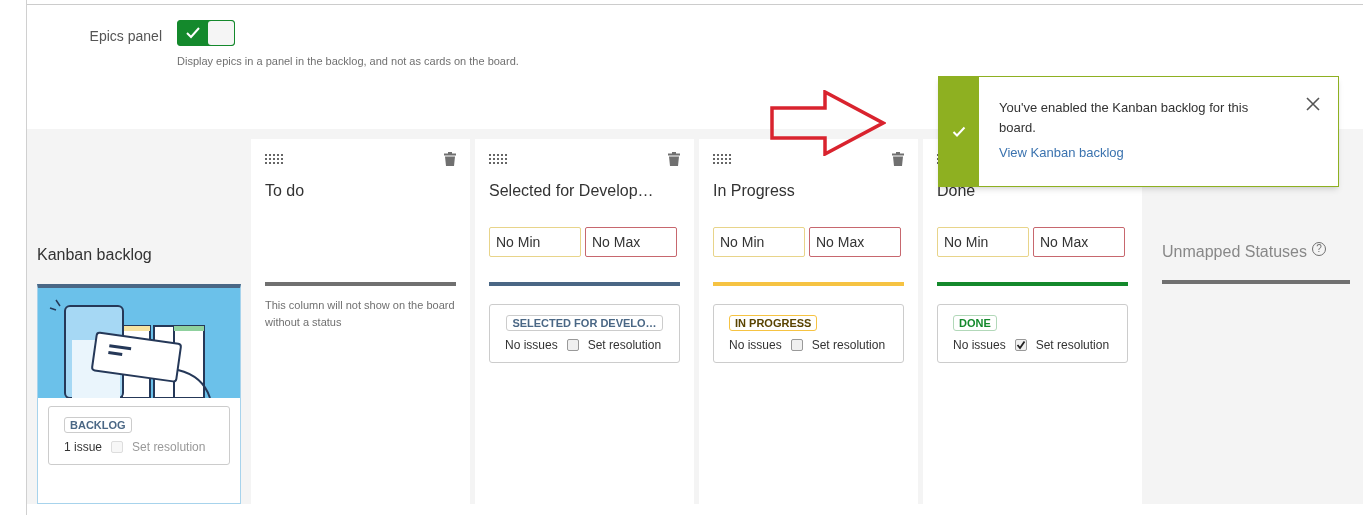  I want to click on toggle-switch, so click(206, 33).